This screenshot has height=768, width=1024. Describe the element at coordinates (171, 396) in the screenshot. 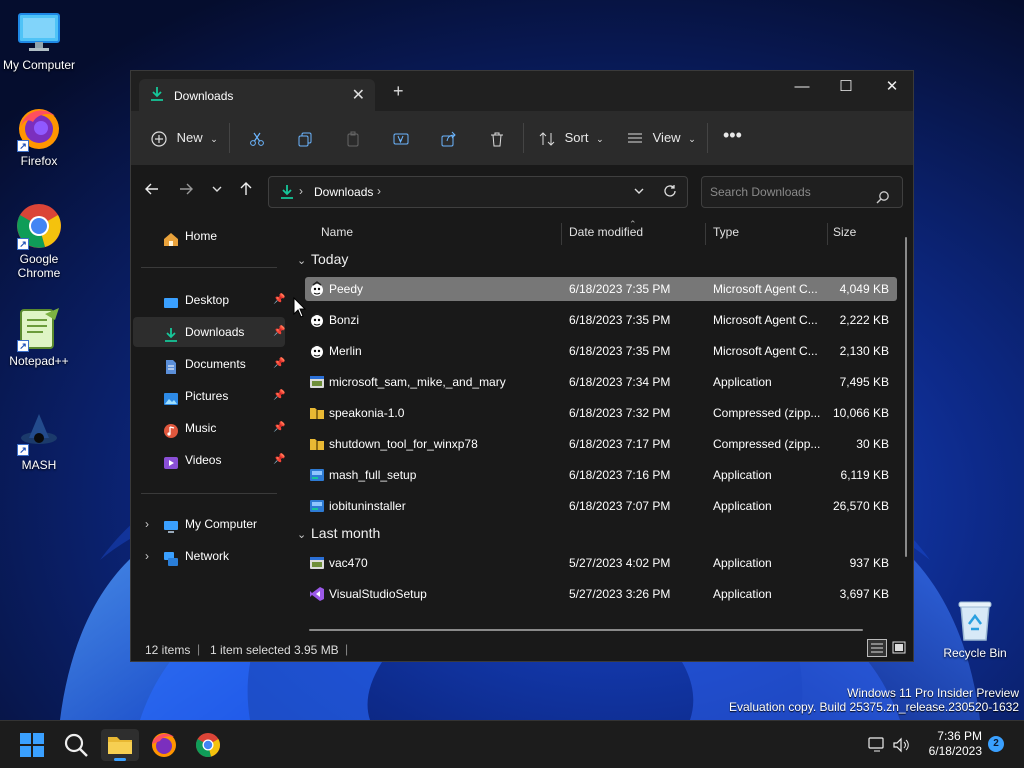

I see `picture-icon` at that location.